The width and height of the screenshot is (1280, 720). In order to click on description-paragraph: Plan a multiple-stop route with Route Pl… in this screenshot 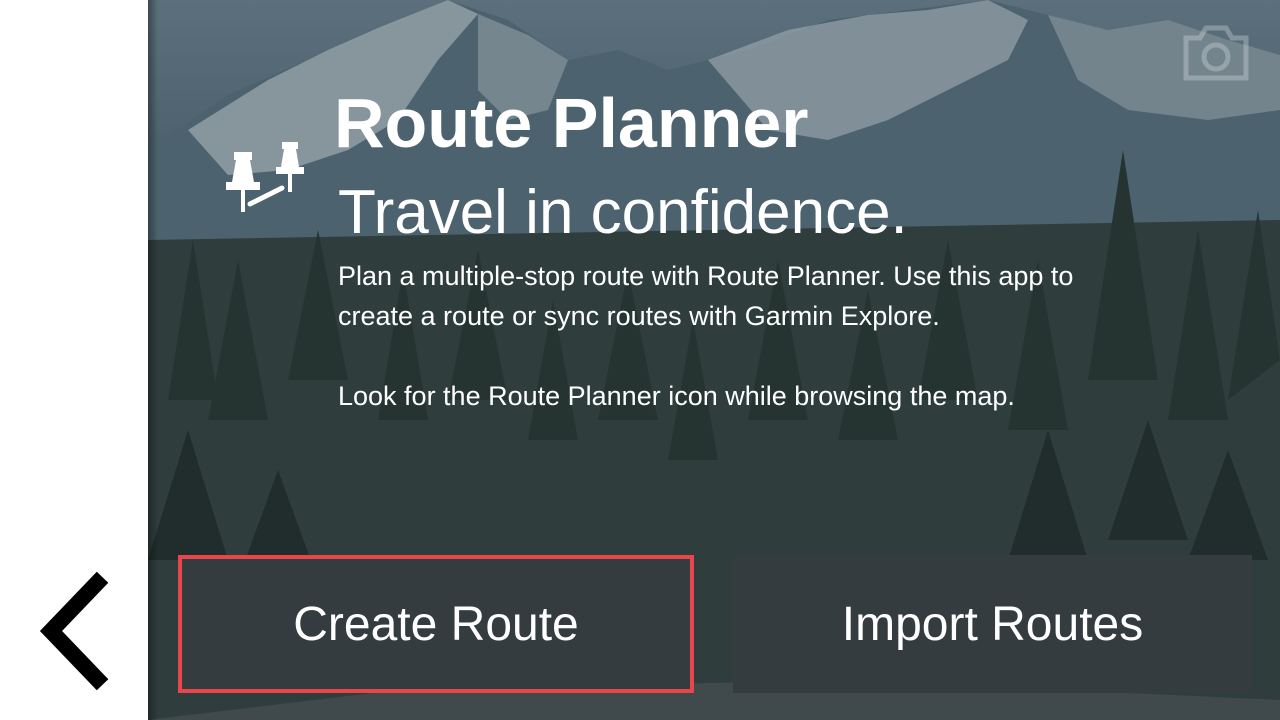, I will do `click(706, 296)`.